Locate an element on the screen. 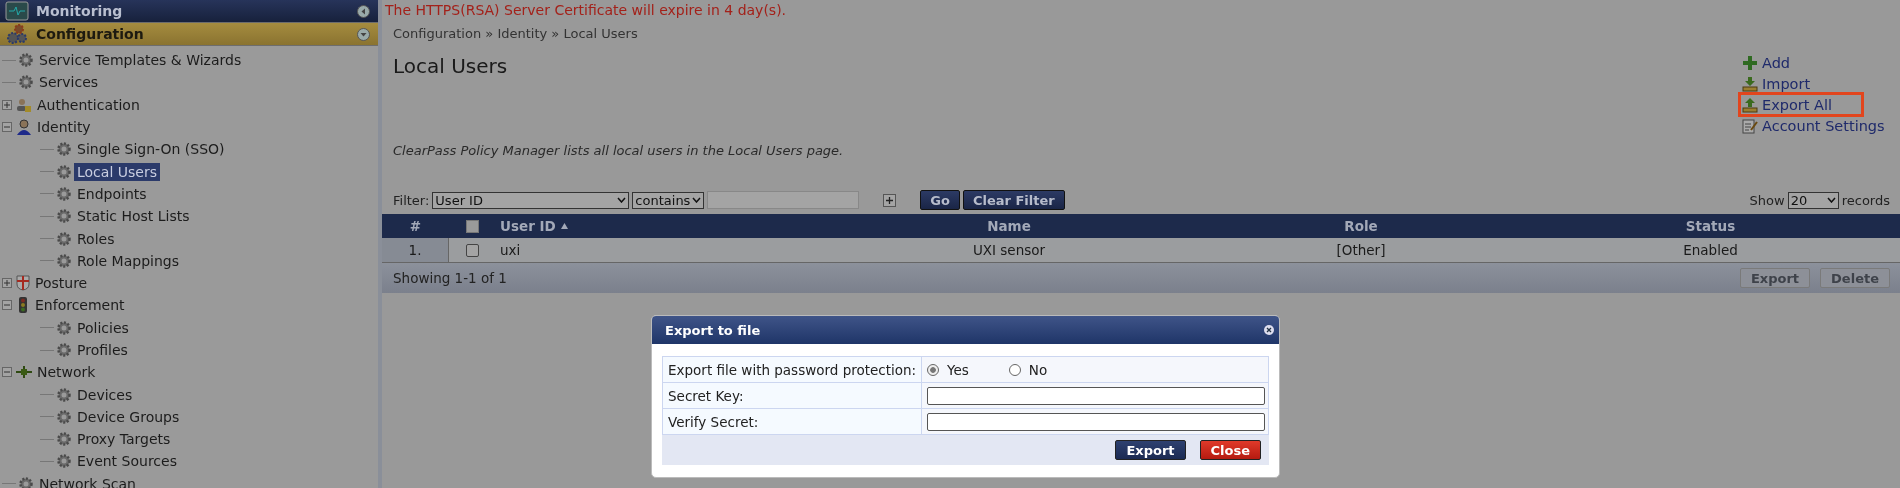 The image size is (1900, 488). dialog-button: Export is located at coordinates (1150, 450).